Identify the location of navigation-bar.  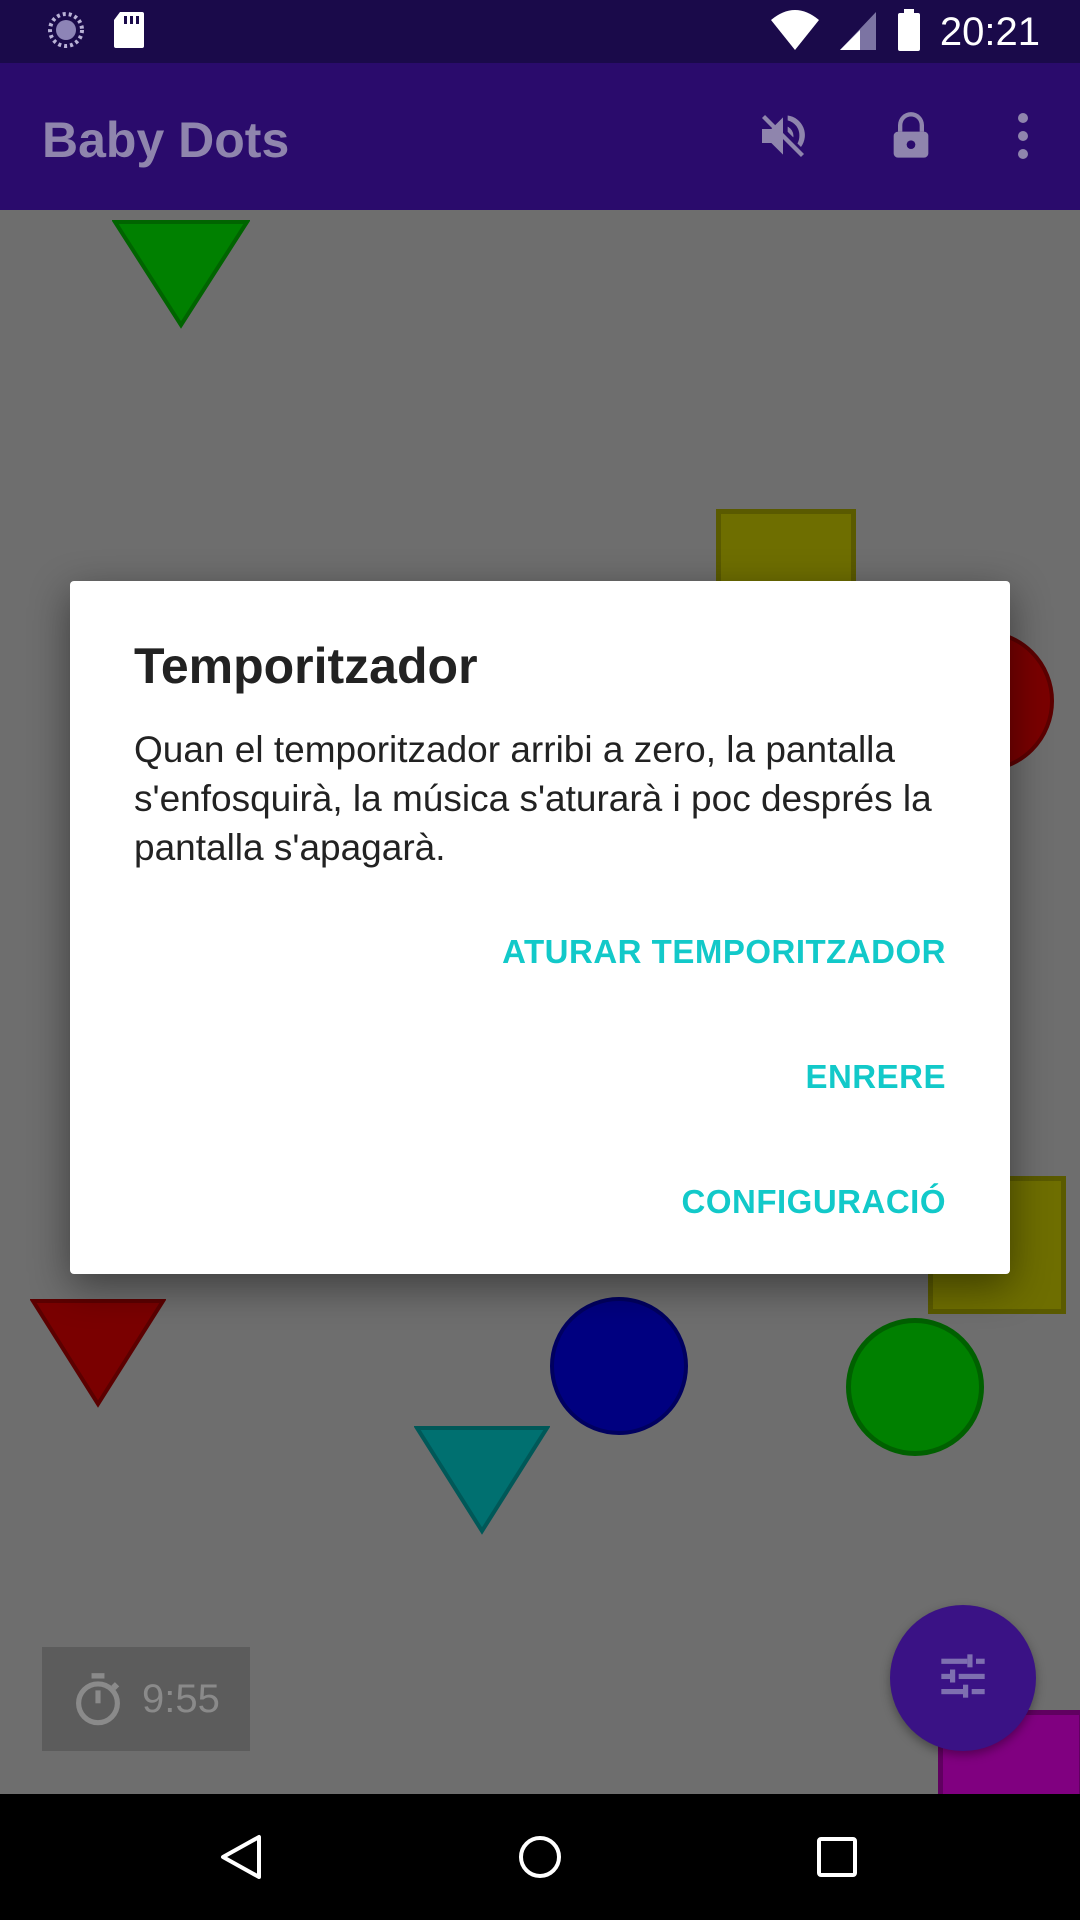
(540, 1857).